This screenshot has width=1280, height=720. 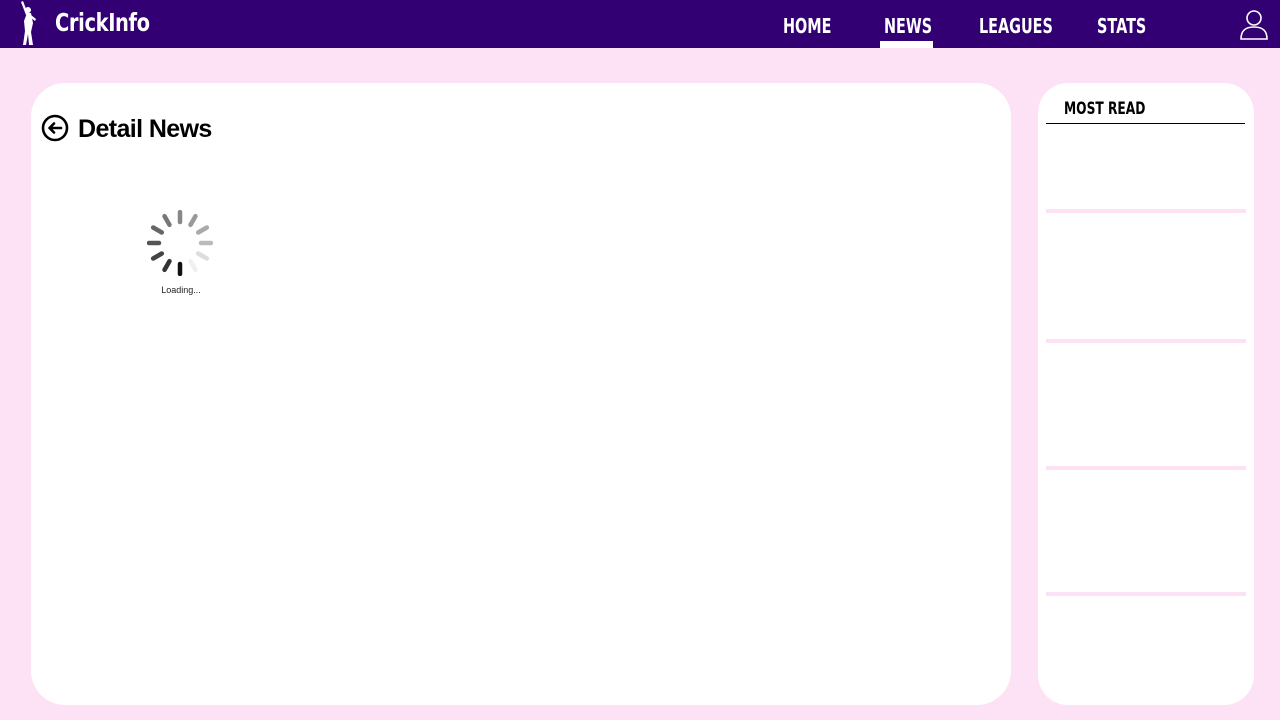 What do you see at coordinates (908, 26) in the screenshot?
I see `nav-news: NEWS` at bounding box center [908, 26].